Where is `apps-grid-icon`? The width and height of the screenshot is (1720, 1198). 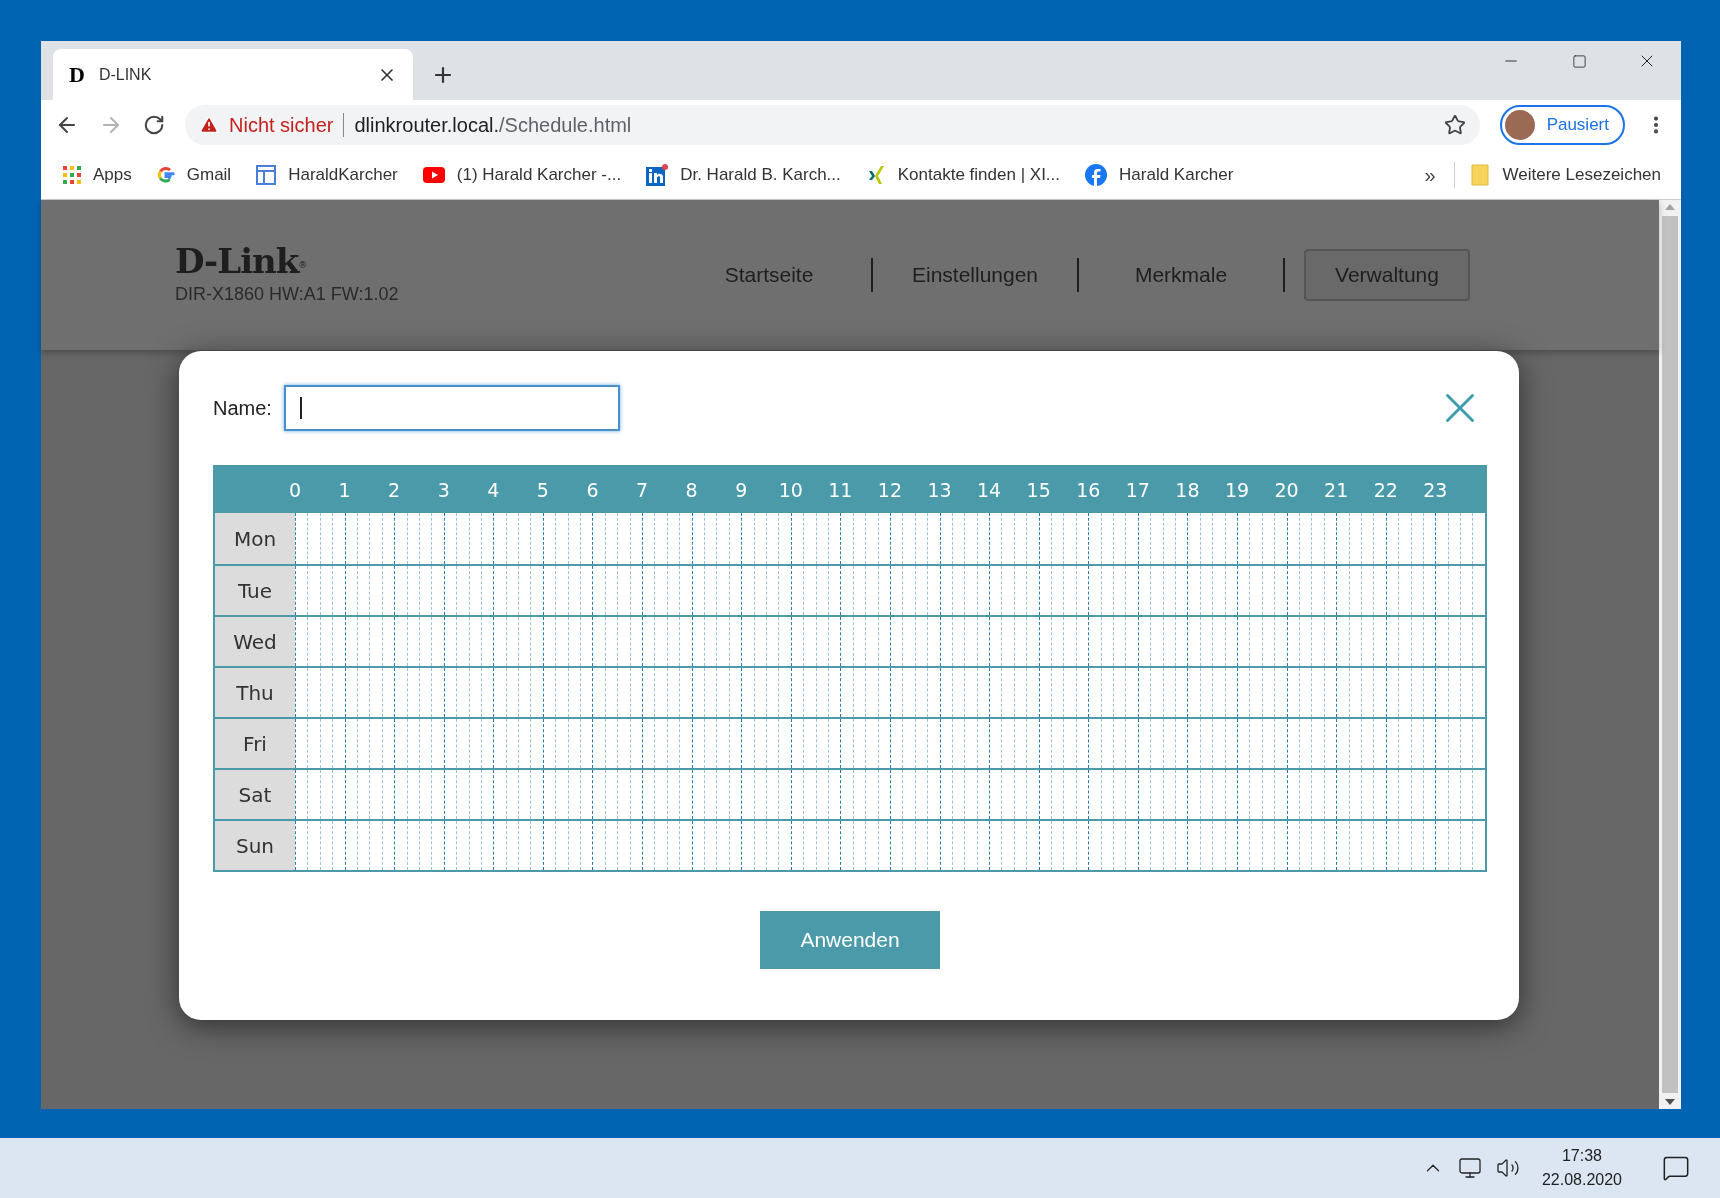 apps-grid-icon is located at coordinates (72, 174).